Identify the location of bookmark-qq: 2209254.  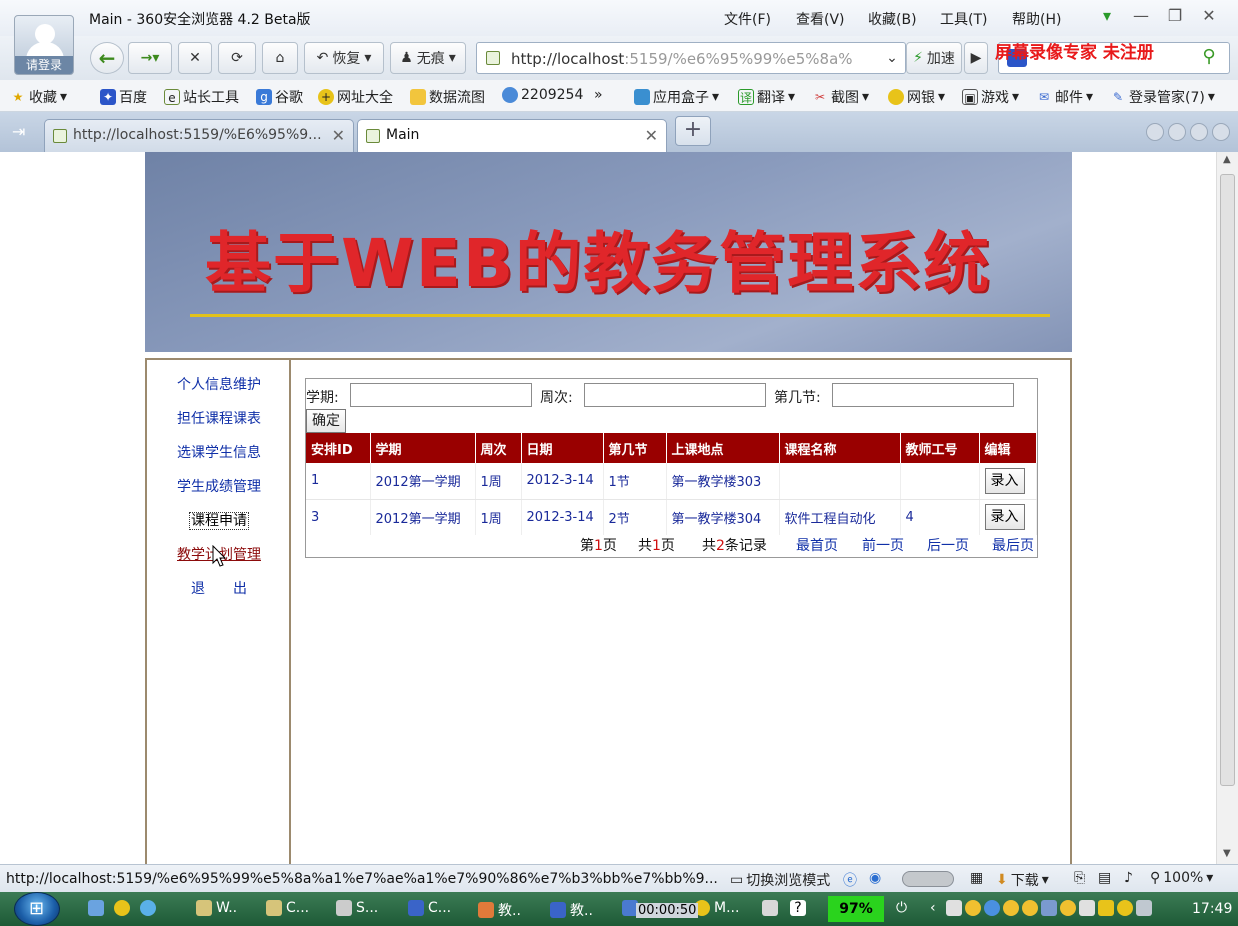
(542, 95).